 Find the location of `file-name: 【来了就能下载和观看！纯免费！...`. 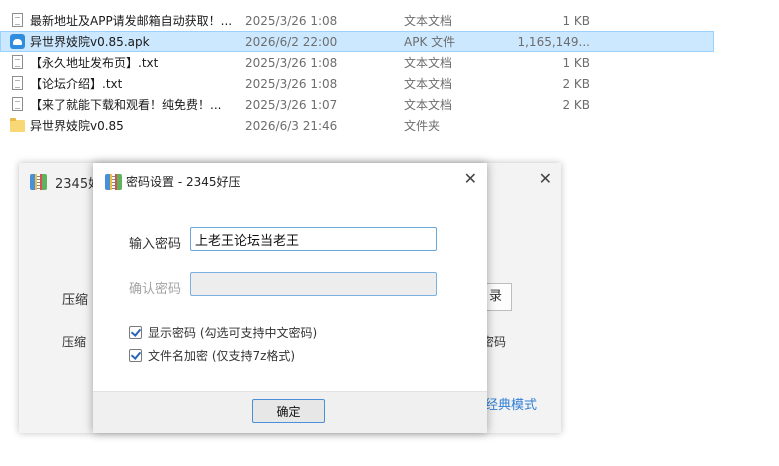

file-name: 【来了就能下载和观看！纯免费！... is located at coordinates (126, 105).